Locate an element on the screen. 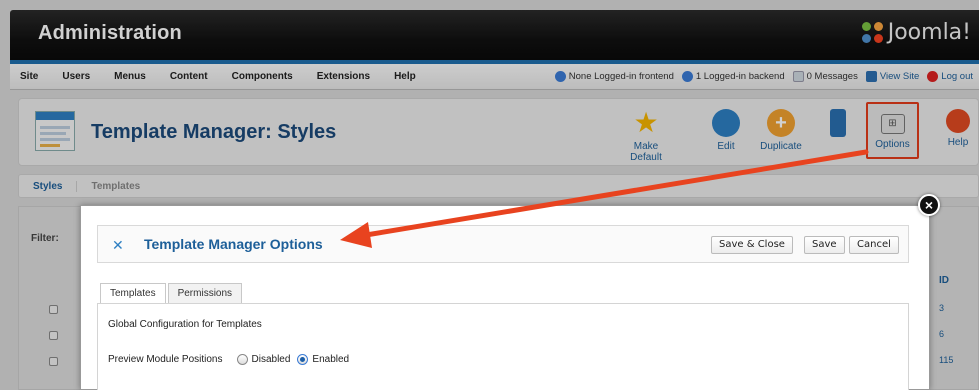  options-label: Options is located at coordinates (892, 144).